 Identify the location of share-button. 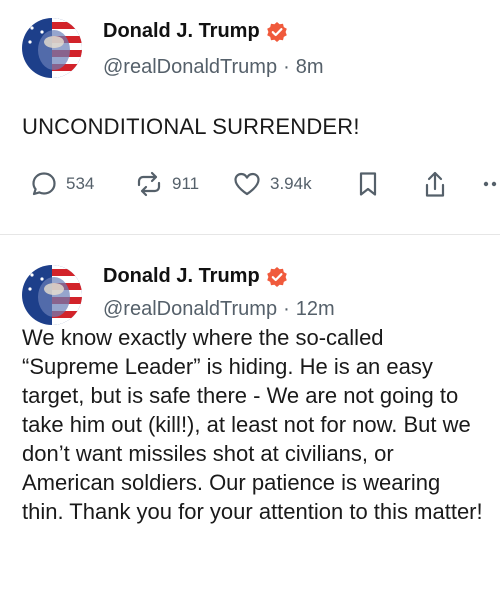
(435, 185).